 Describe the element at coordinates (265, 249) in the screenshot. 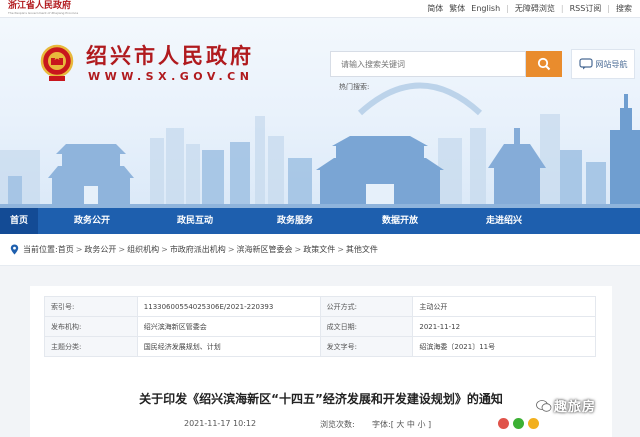

I see `breadcrumb-item: 滨海新区管委会` at that location.